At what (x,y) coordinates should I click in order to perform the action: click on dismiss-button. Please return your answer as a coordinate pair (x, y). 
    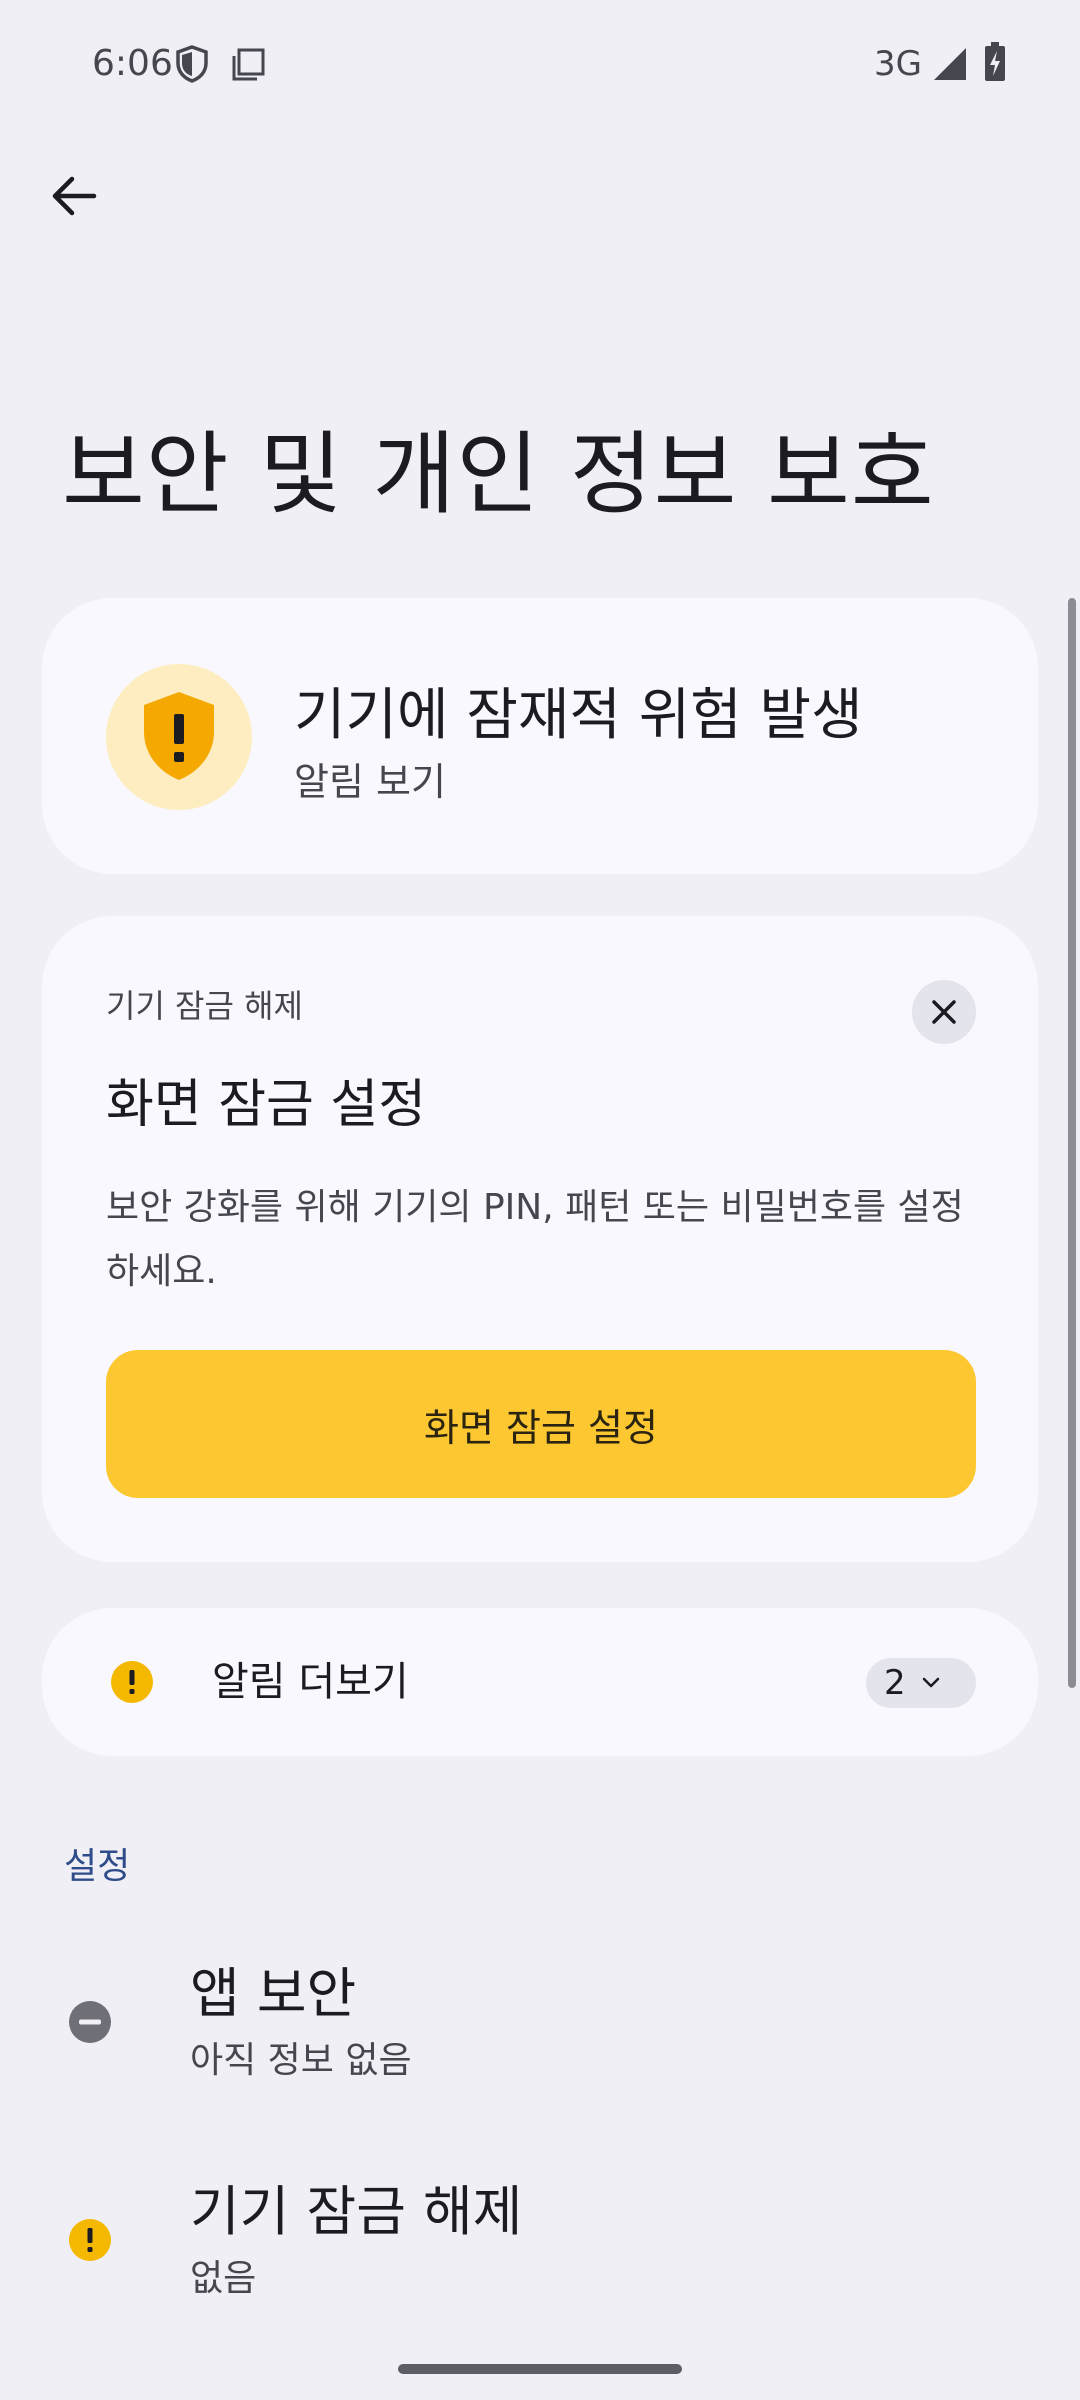
    Looking at the image, I should click on (944, 1012).